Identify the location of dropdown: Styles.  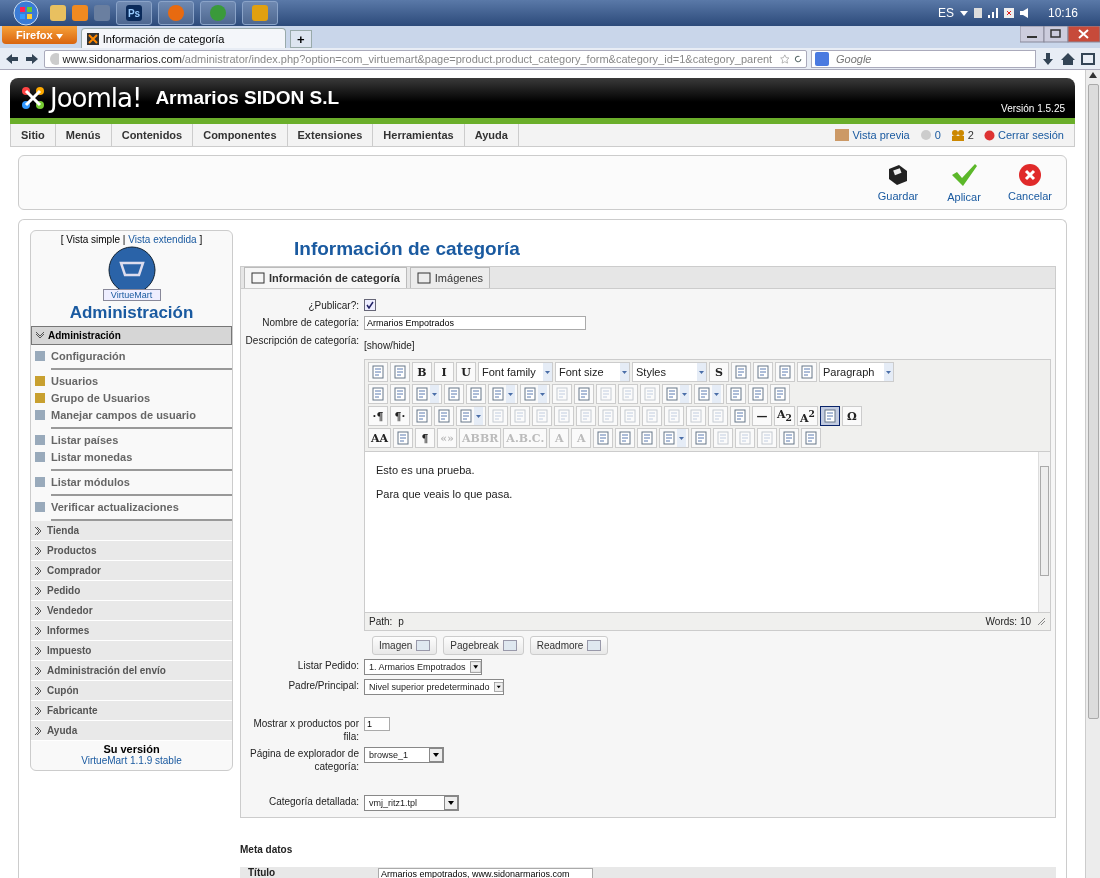
(669, 372).